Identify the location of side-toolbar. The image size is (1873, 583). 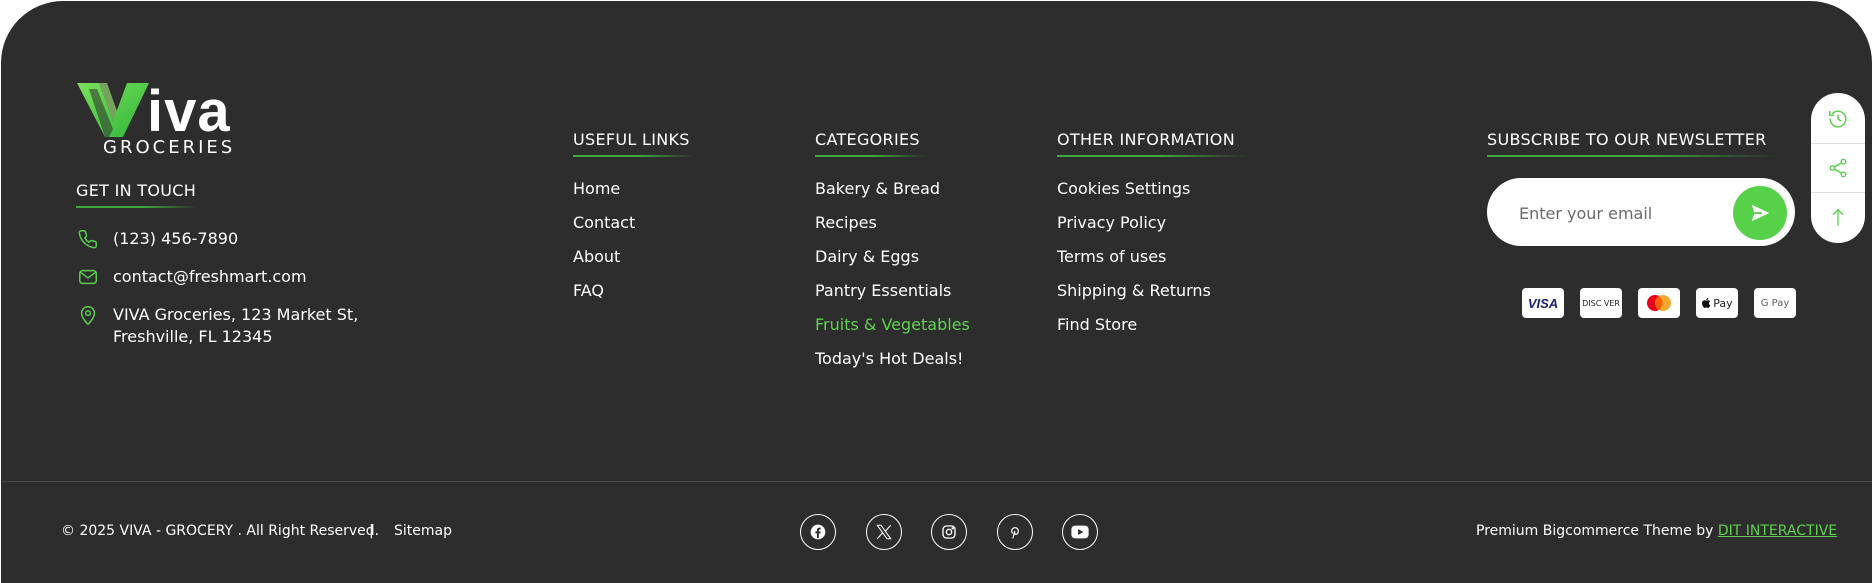
(1838, 168).